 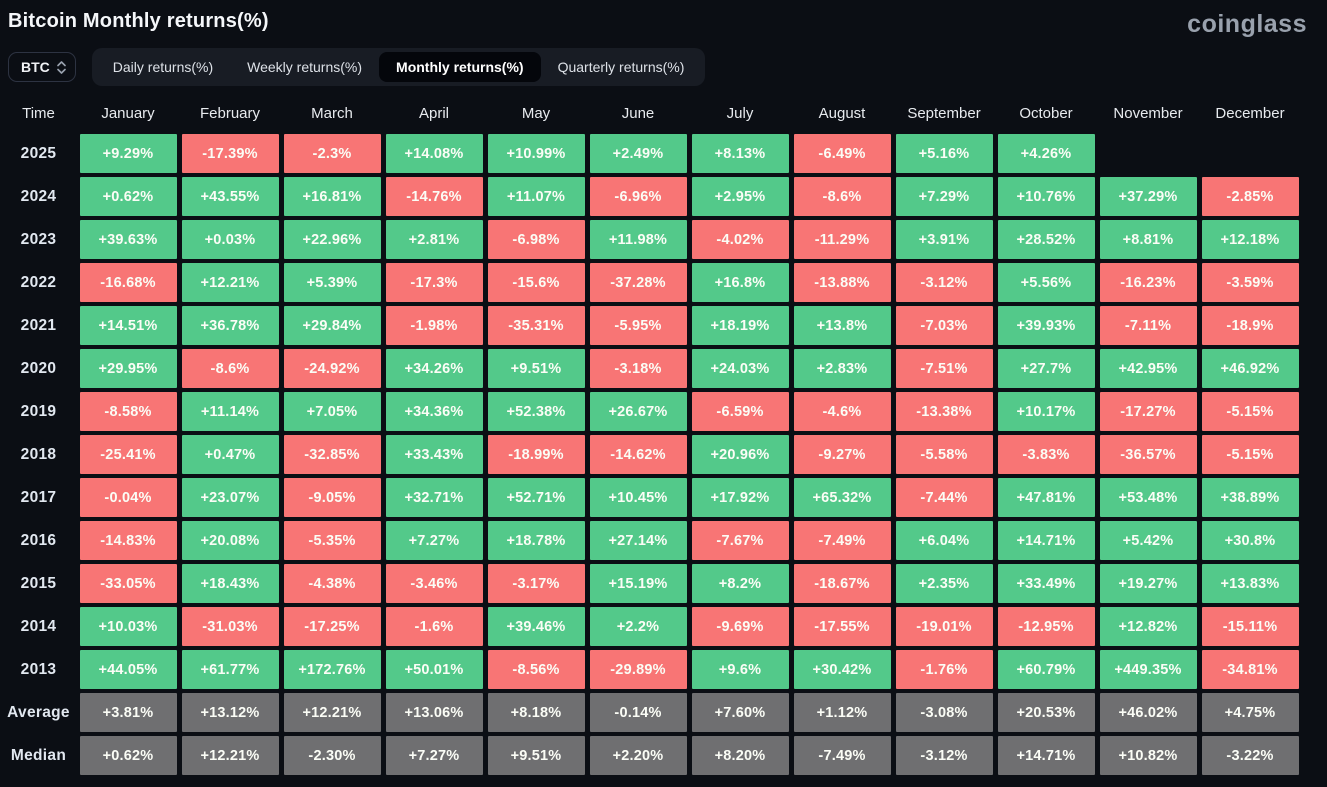 I want to click on symbol-select: BTC, so click(x=42, y=67).